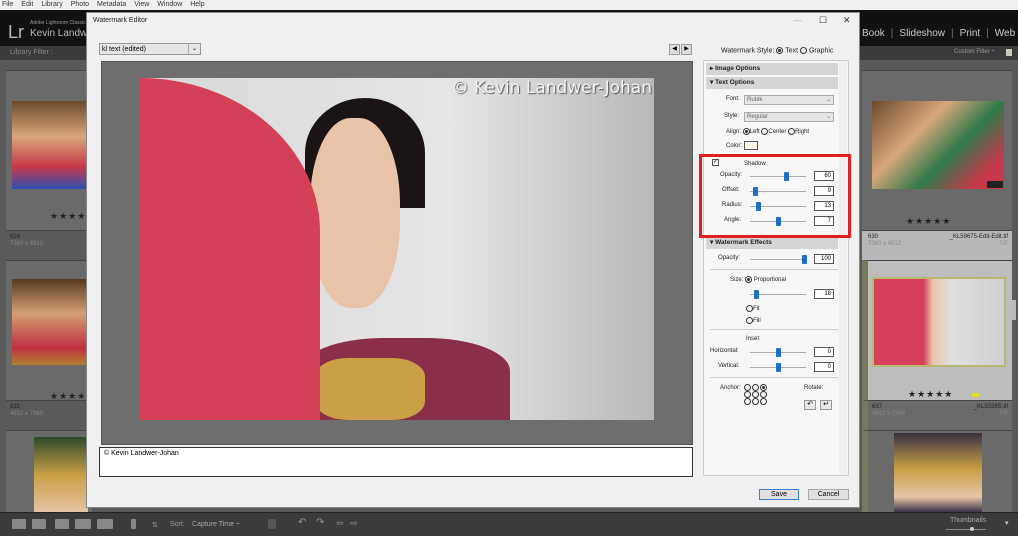 This screenshot has width=1018, height=536. I want to click on survey-view-icon, so click(83, 524).